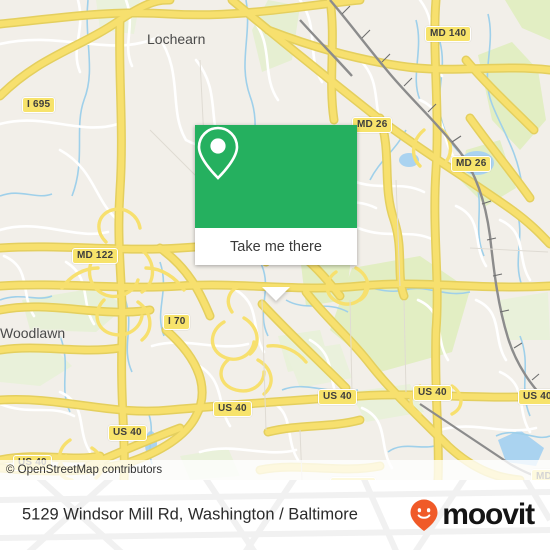 The image size is (550, 550). I want to click on place-label: Lochearn, so click(176, 39).